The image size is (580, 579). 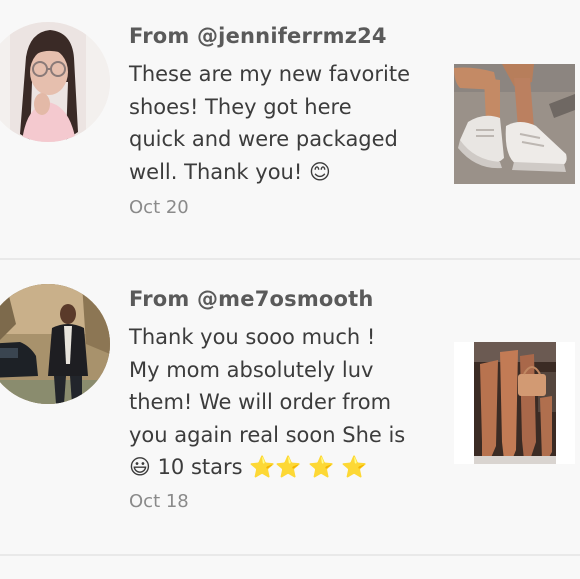 What do you see at coordinates (159, 501) in the screenshot?
I see `review-date: Oct 18` at bounding box center [159, 501].